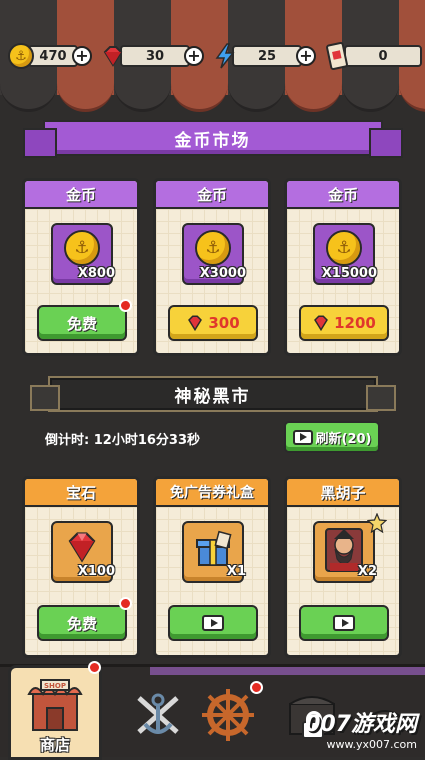  I want to click on coin-item-tile: ⚓ X3000, so click(214, 254).